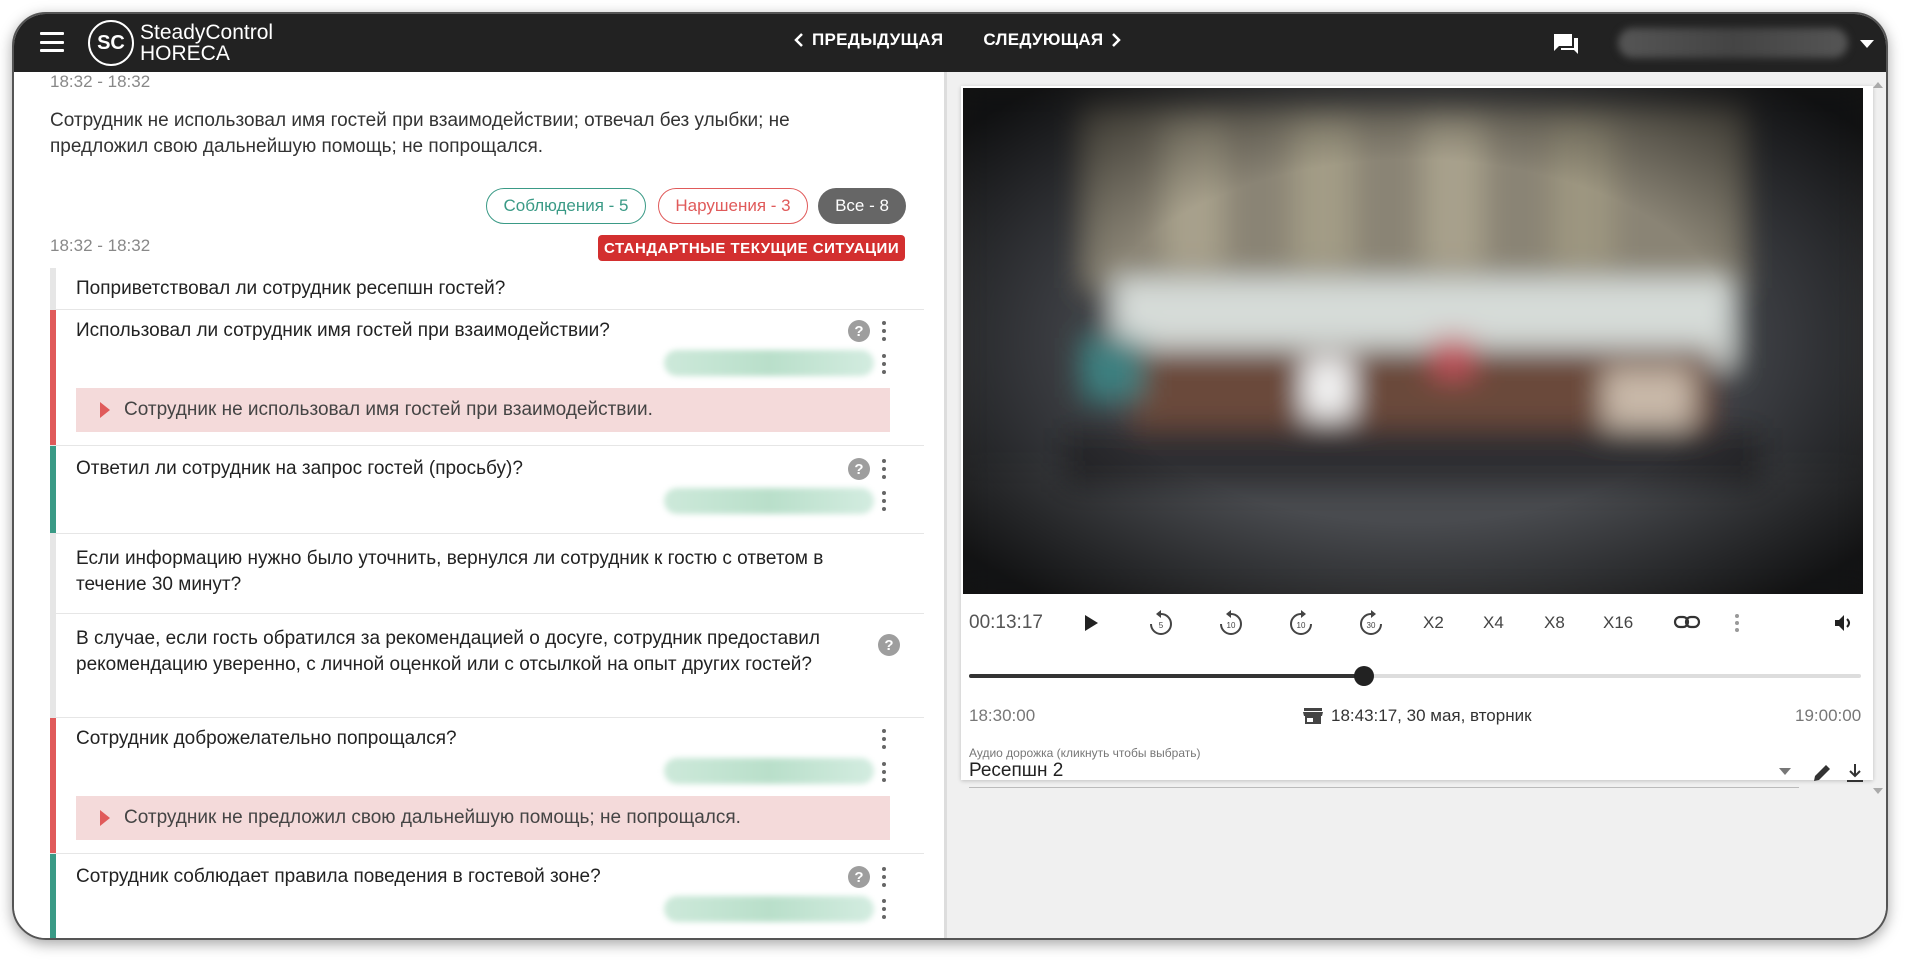  Describe the element at coordinates (1384, 774) in the screenshot. I see `audio-track-select: Ресепшн 2` at that location.